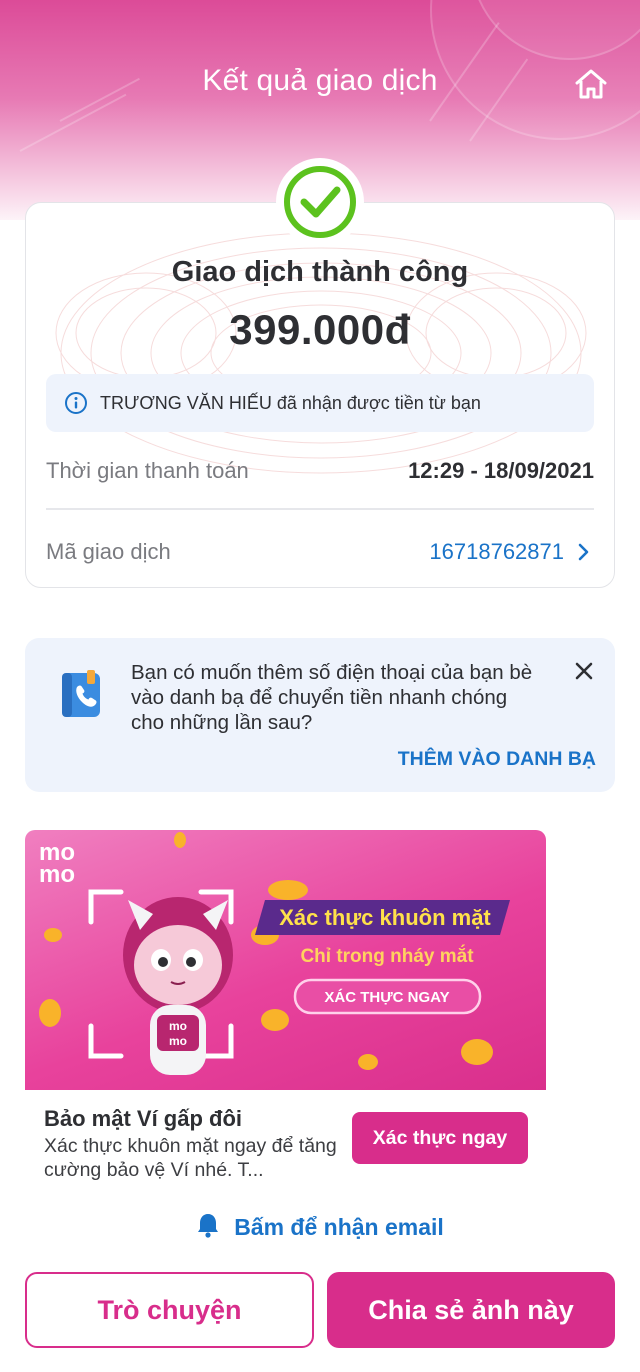 This screenshot has height=1372, width=640. I want to click on check-circle-icon, so click(320, 202).